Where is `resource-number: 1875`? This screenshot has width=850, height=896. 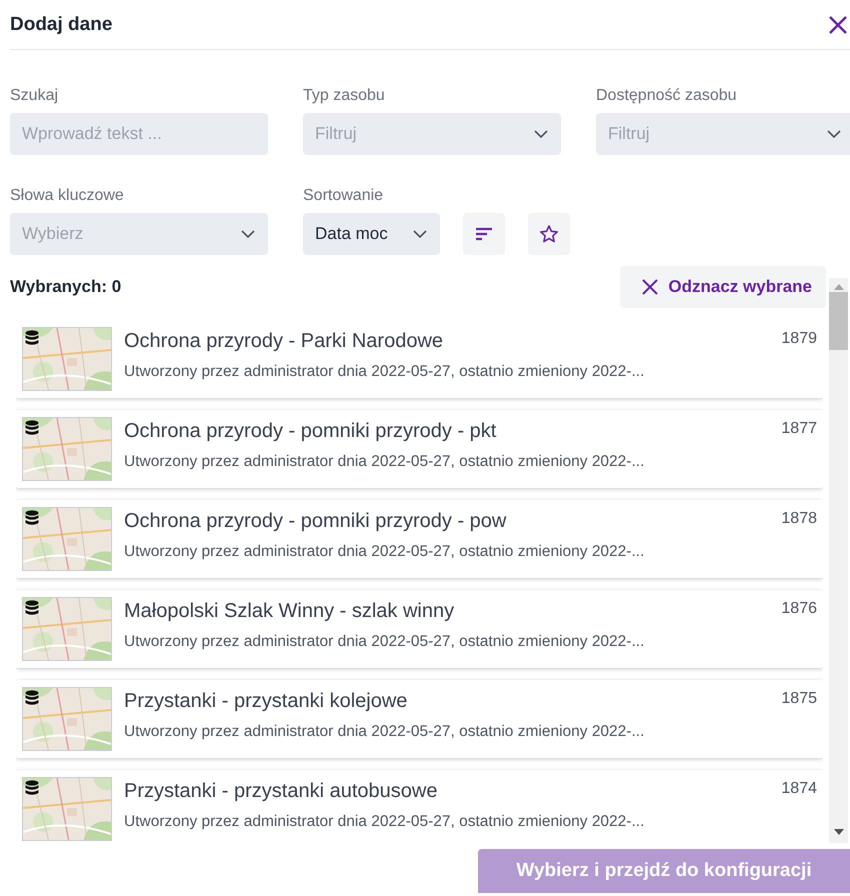 resource-number: 1875 is located at coordinates (799, 699).